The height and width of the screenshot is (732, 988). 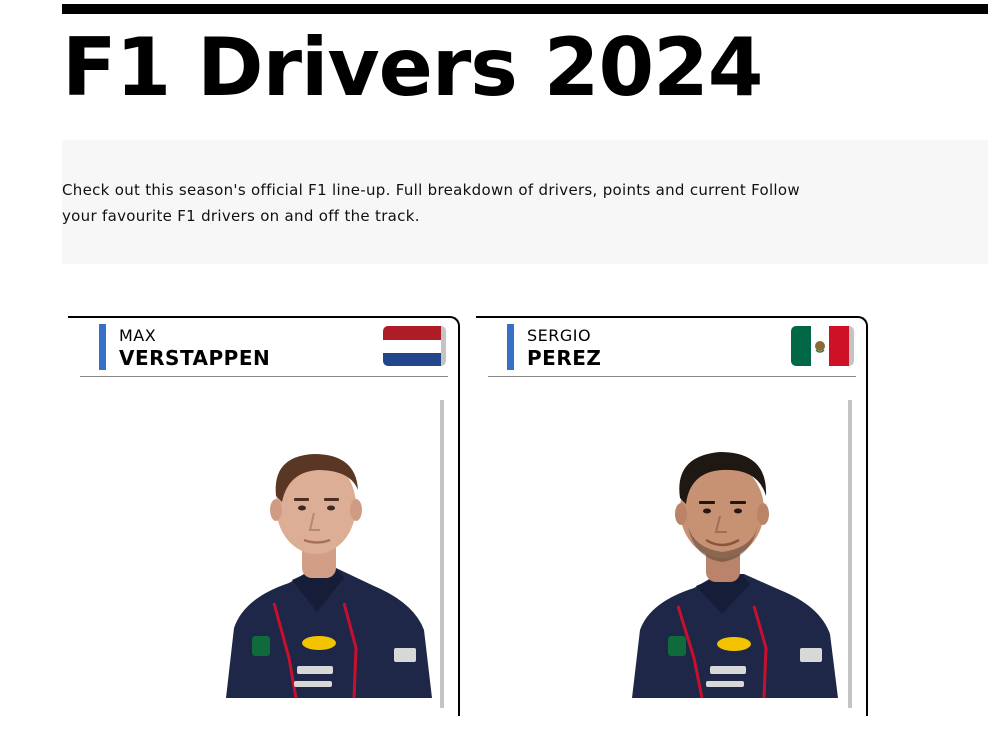 What do you see at coordinates (195, 358) in the screenshot?
I see `driver-last-name: VERSTAPPEN` at bounding box center [195, 358].